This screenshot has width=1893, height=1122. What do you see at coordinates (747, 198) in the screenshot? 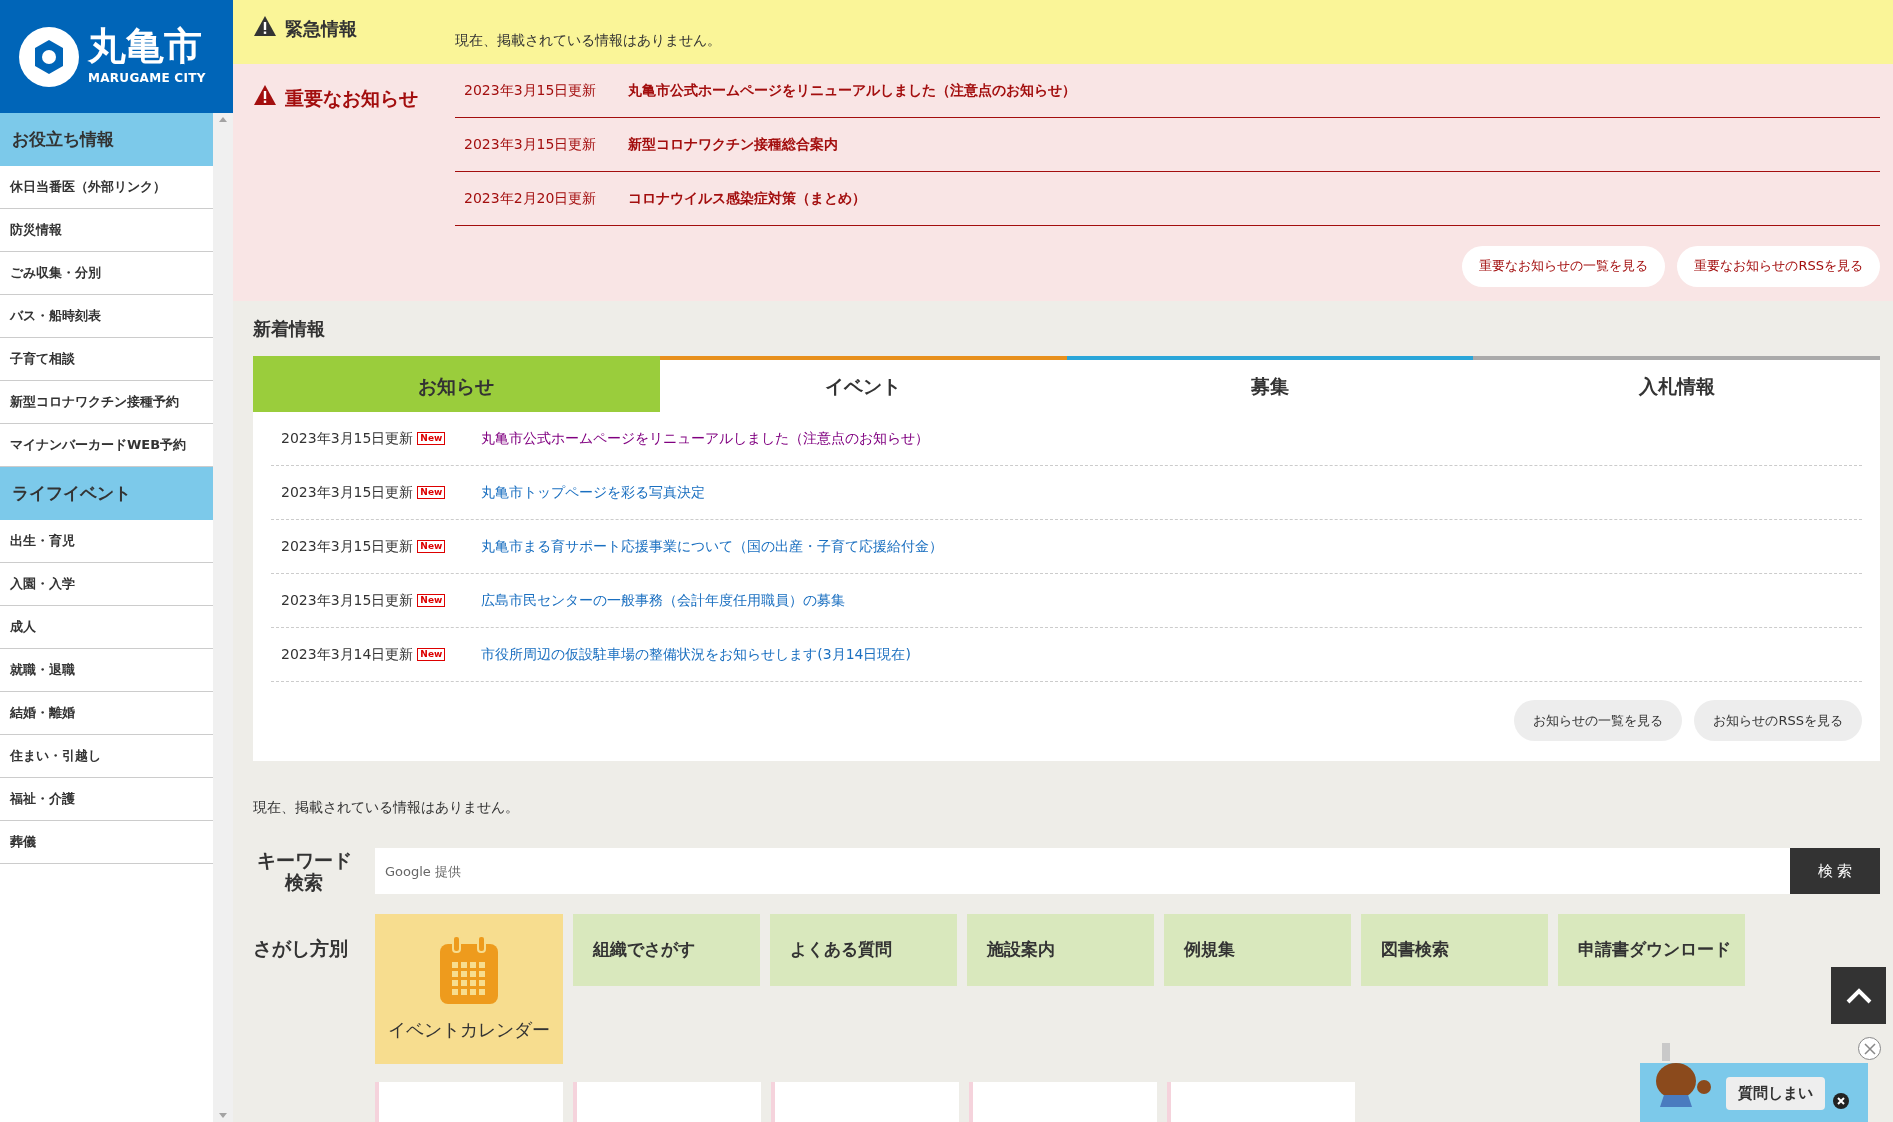
I see `notice-link: コロナウイルス感染症対策（まとめ）` at bounding box center [747, 198].